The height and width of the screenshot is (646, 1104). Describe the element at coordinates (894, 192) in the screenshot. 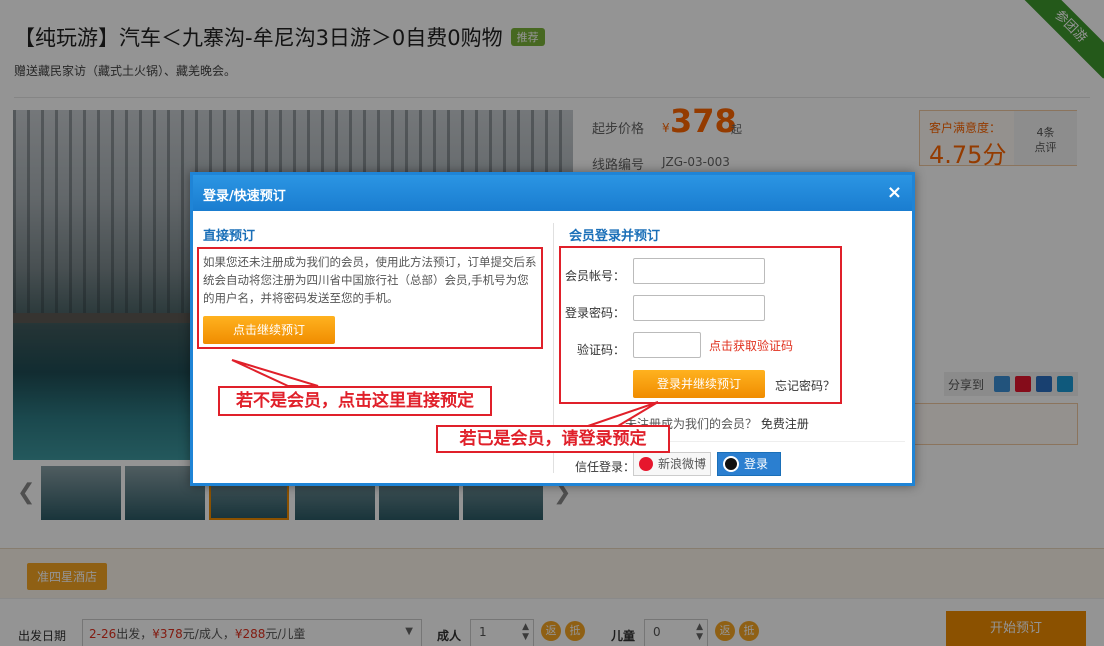

I see `close-icon: ×` at that location.